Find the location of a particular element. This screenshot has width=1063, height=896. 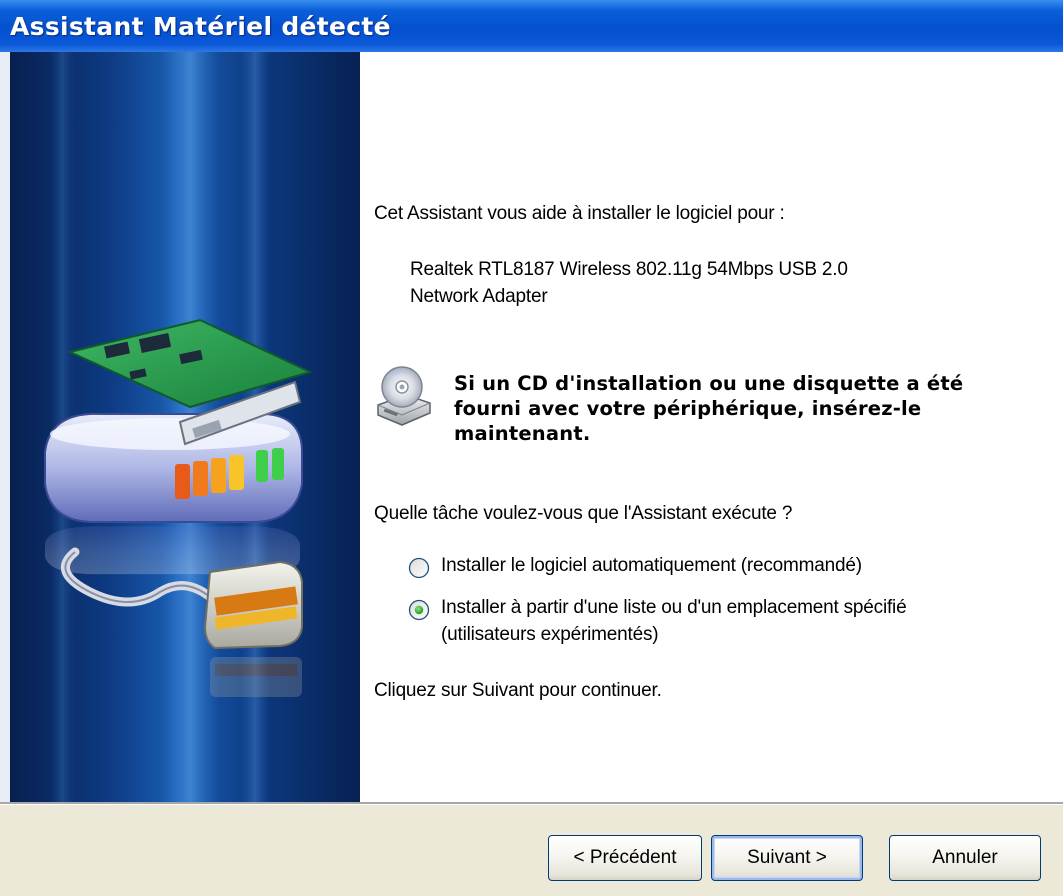

cancel-button: Annuler is located at coordinates (965, 858).